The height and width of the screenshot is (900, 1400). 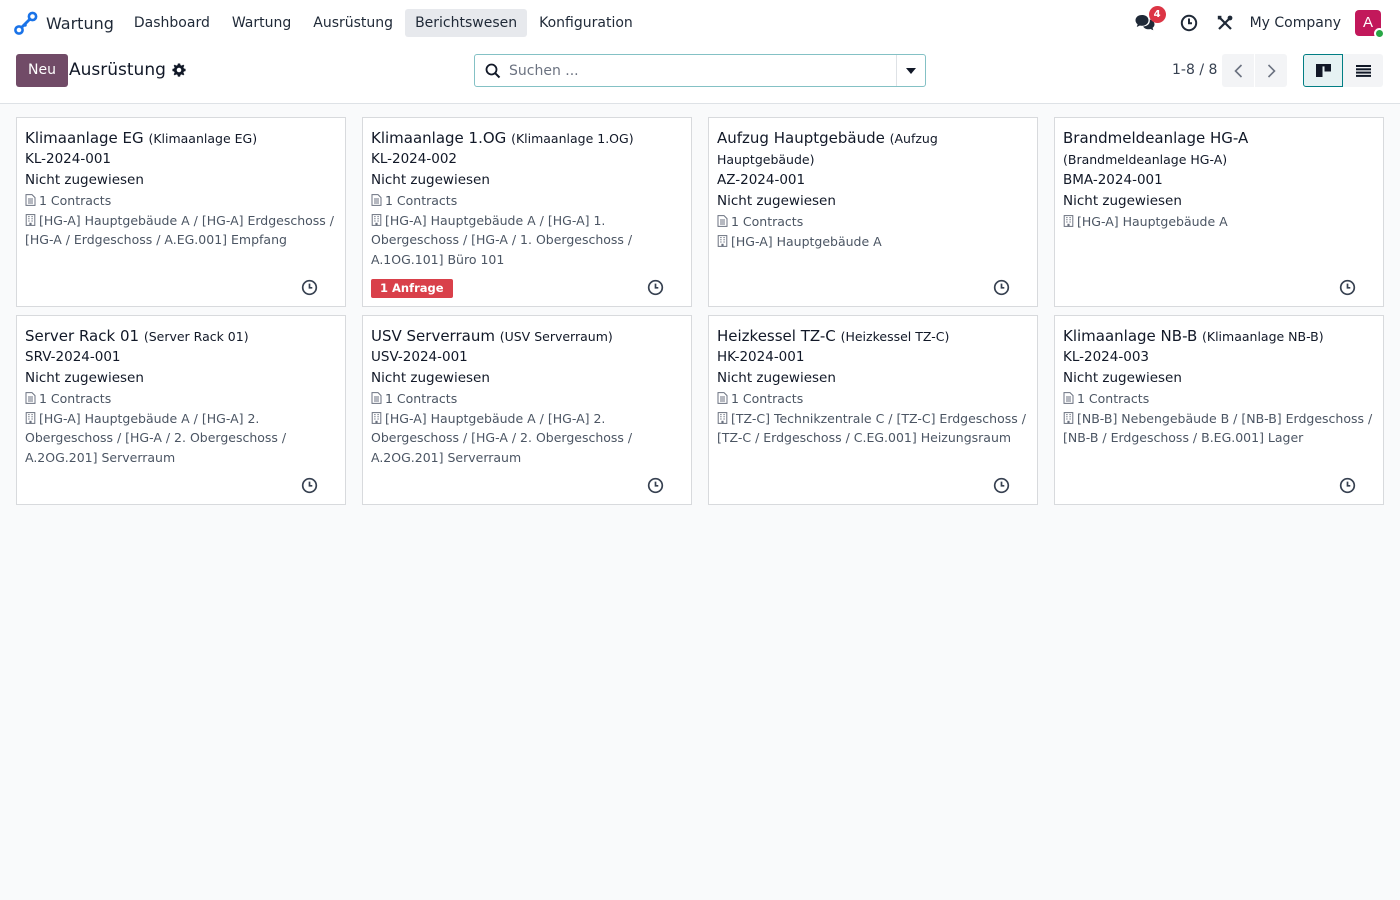 What do you see at coordinates (761, 357) in the screenshot?
I see `equipment-reference: HK-2024-001` at bounding box center [761, 357].